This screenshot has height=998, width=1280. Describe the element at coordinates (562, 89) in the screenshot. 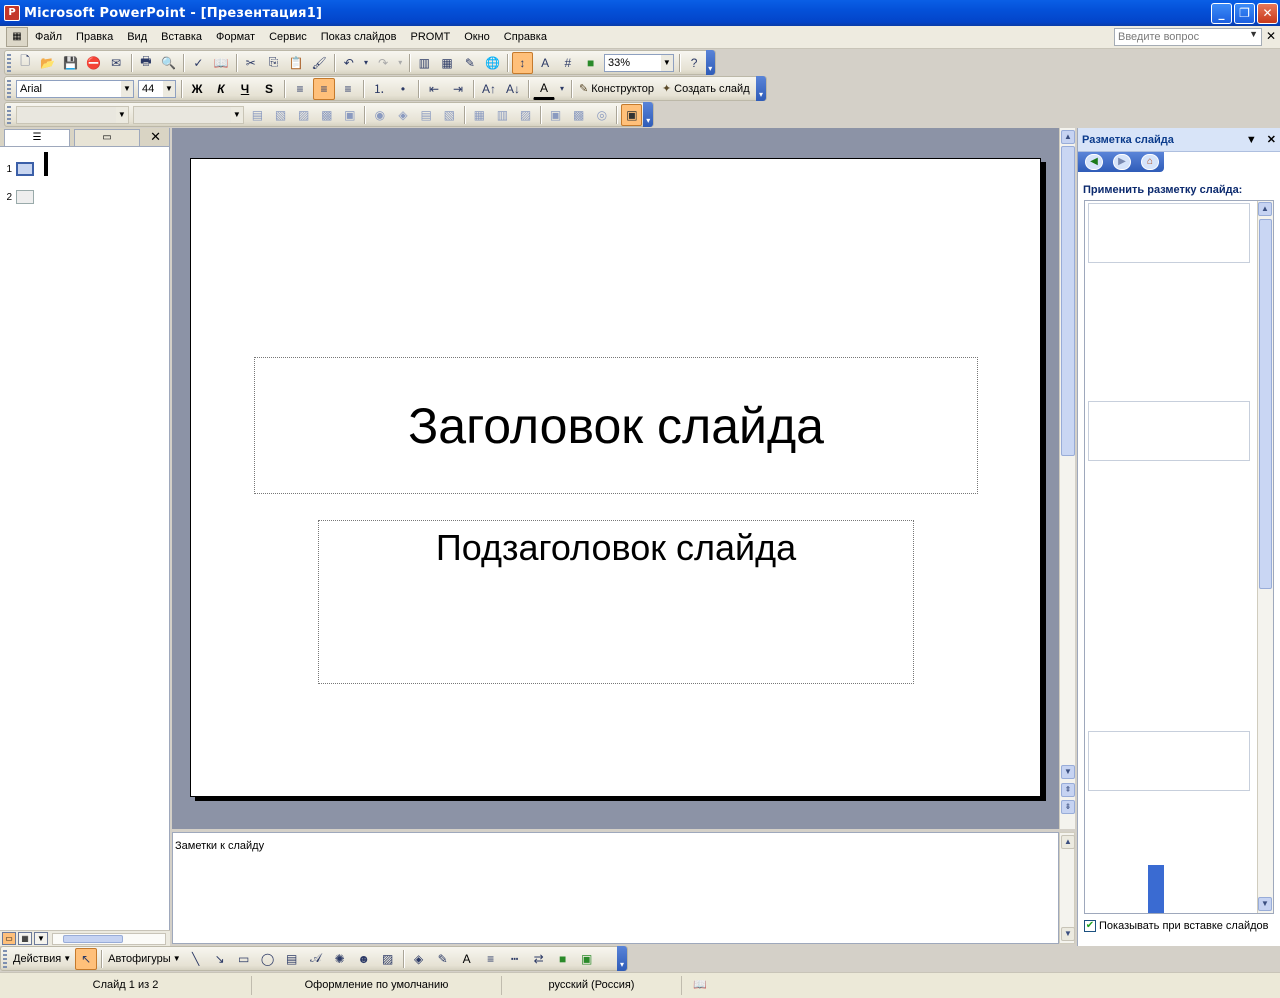

I see `font-color-dropdown-icon: ▾` at that location.